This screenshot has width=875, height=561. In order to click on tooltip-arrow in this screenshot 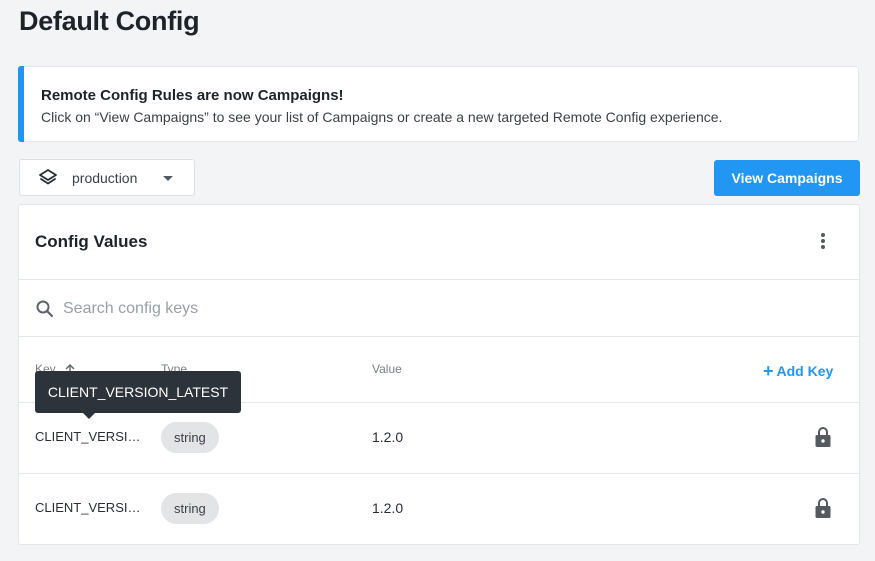, I will do `click(89, 416)`.